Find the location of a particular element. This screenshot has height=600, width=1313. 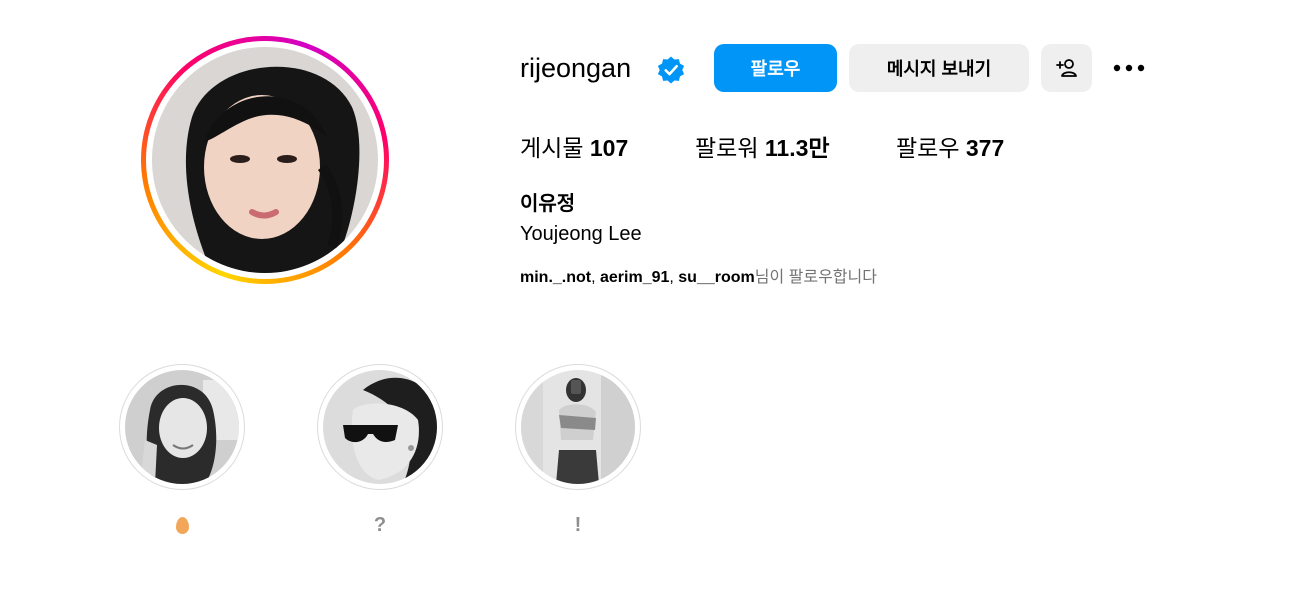

posts-count: 게시물 107 is located at coordinates (574, 148).